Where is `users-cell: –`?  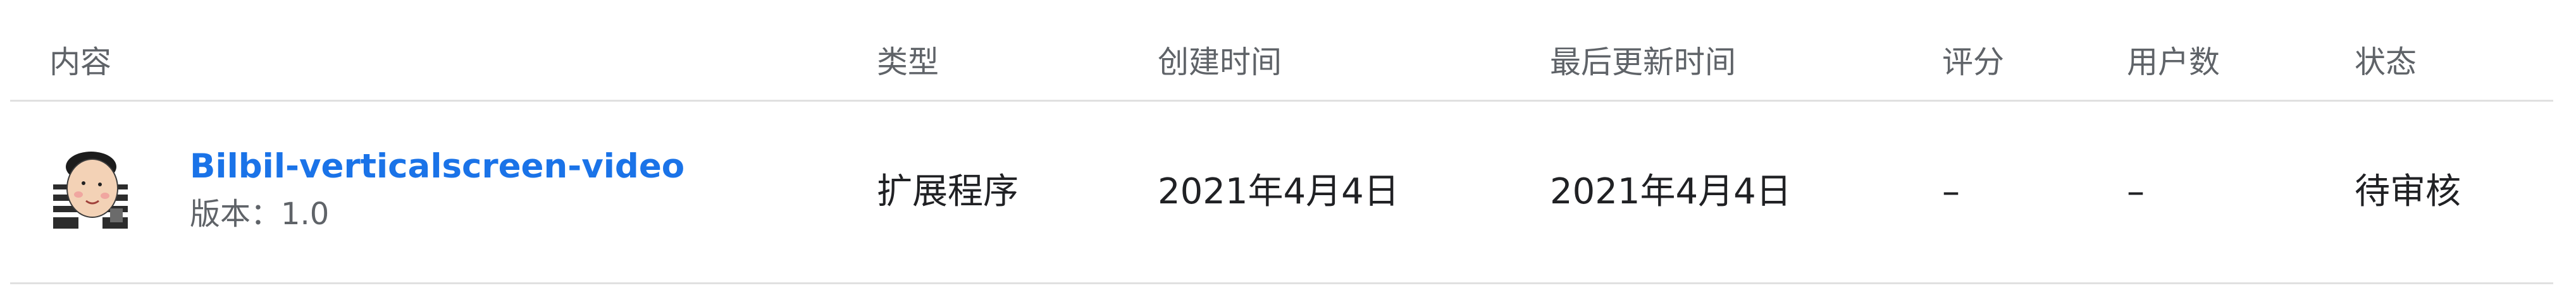 users-cell: – is located at coordinates (2136, 191).